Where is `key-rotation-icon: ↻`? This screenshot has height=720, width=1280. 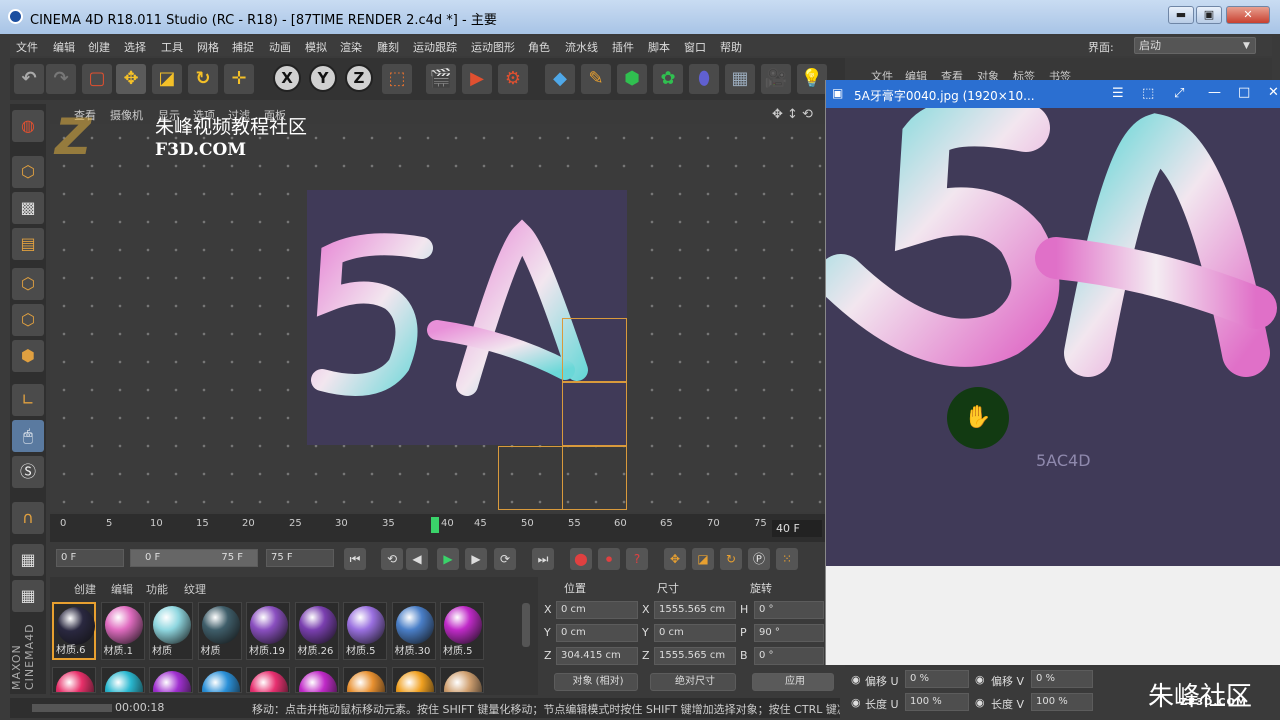
key-rotation-icon: ↻ is located at coordinates (731, 559).